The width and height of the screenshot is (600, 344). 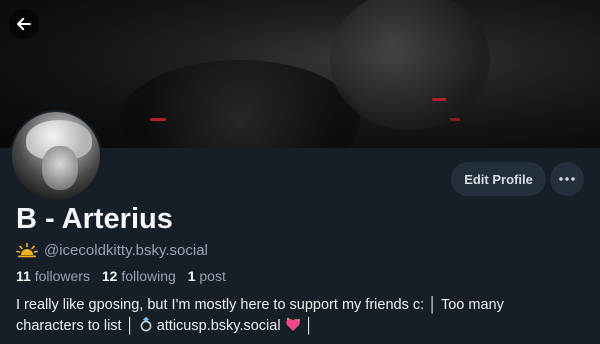 I want to click on followers-count: 11, so click(x=23, y=276).